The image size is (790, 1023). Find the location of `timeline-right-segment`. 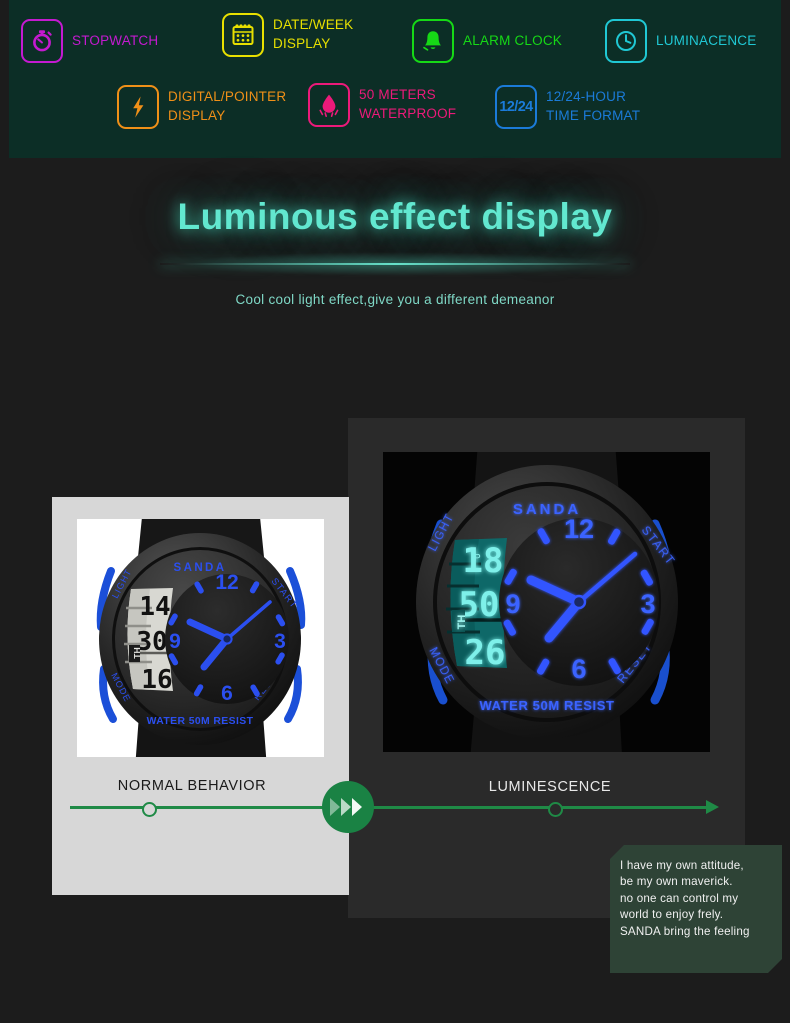

timeline-right-segment is located at coordinates (531, 807).